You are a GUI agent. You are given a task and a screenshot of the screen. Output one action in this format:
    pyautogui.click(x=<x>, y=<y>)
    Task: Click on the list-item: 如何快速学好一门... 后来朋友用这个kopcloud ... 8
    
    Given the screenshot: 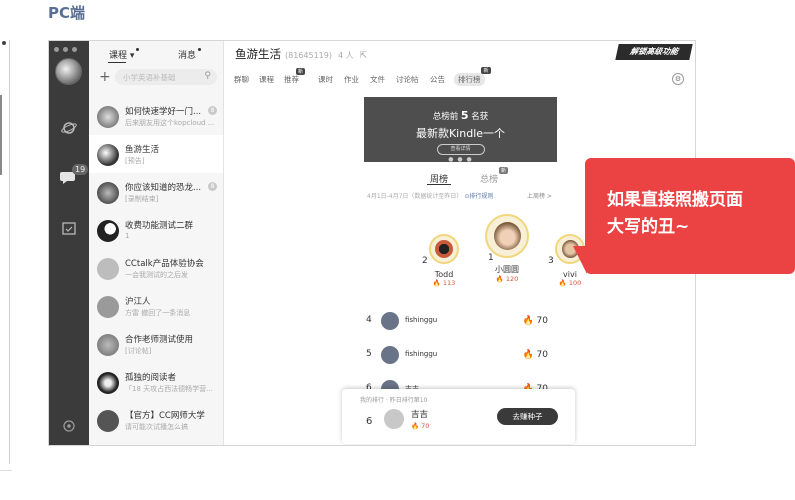 What is the action you would take?
    pyautogui.click(x=156, y=116)
    